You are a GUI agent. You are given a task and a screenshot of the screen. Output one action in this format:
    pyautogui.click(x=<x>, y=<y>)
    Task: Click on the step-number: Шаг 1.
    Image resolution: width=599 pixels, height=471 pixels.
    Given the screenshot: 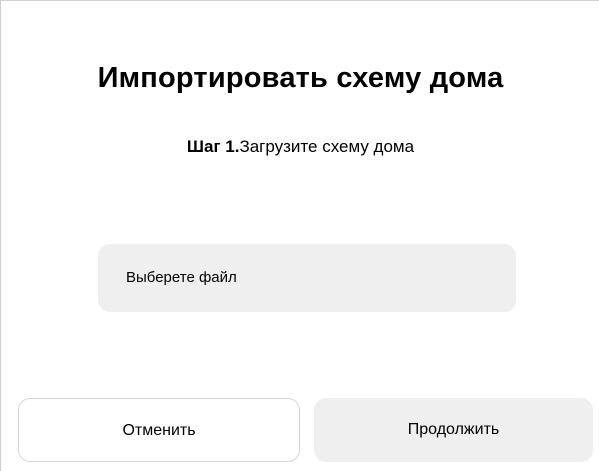 What is the action you would take?
    pyautogui.click(x=213, y=146)
    